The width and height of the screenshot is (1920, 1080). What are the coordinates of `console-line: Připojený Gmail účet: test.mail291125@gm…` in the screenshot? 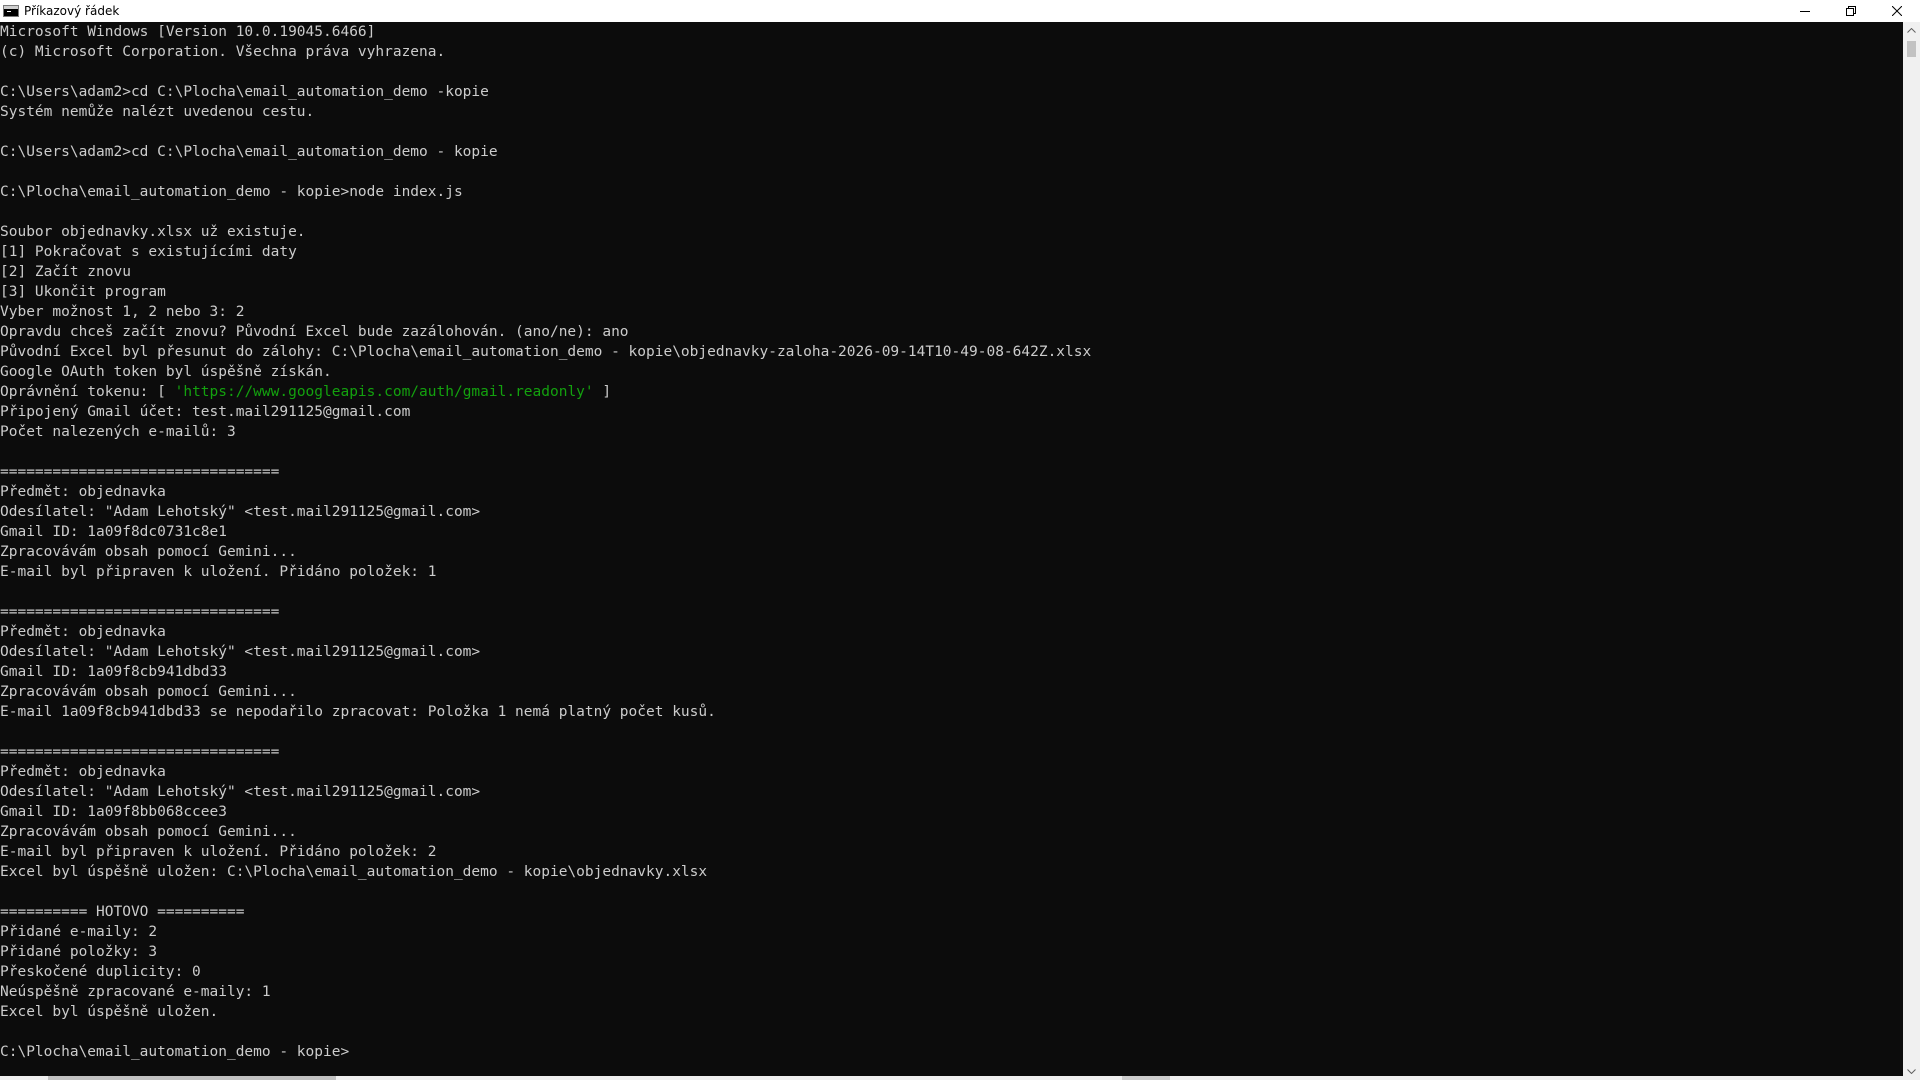 It's located at (205, 412).